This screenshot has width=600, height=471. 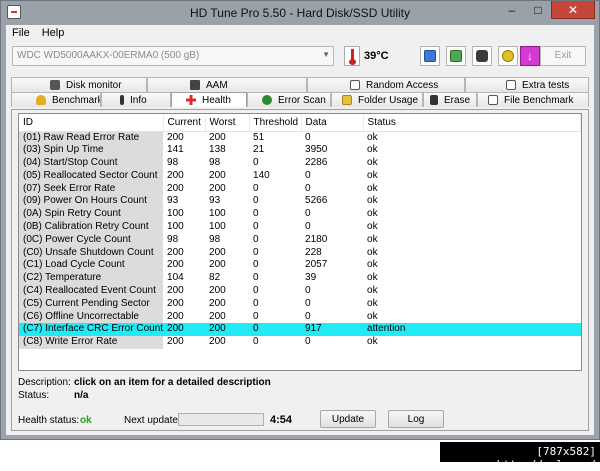 I want to click on copy-info-button, so click(x=430, y=56).